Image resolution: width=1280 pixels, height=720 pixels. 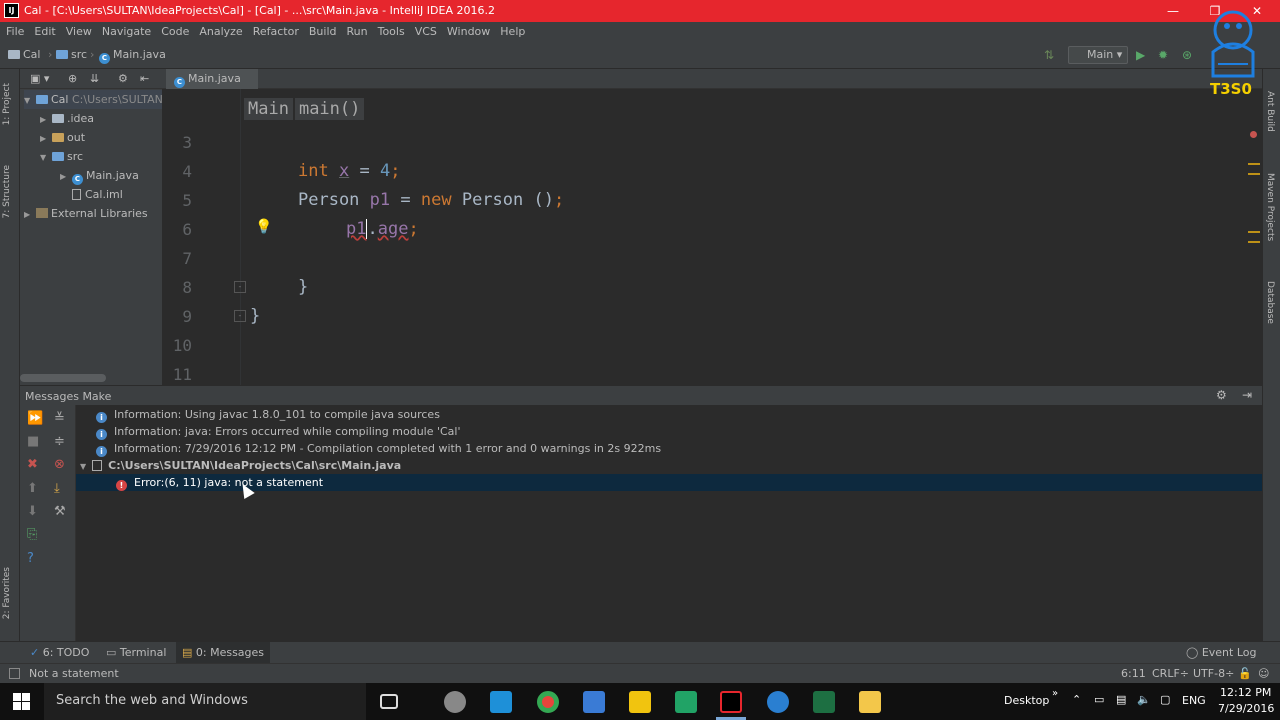 I want to click on breadcrumb-class: Main, so click(x=268, y=109).